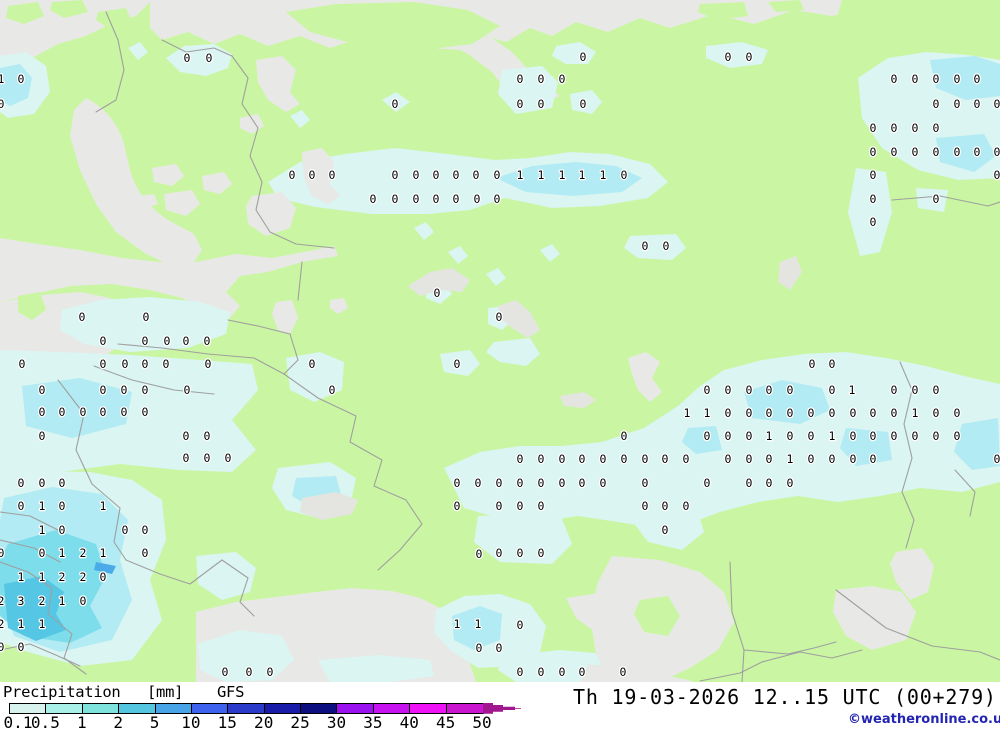  I want to click on colorbar-tick-label: 10, so click(191, 722).